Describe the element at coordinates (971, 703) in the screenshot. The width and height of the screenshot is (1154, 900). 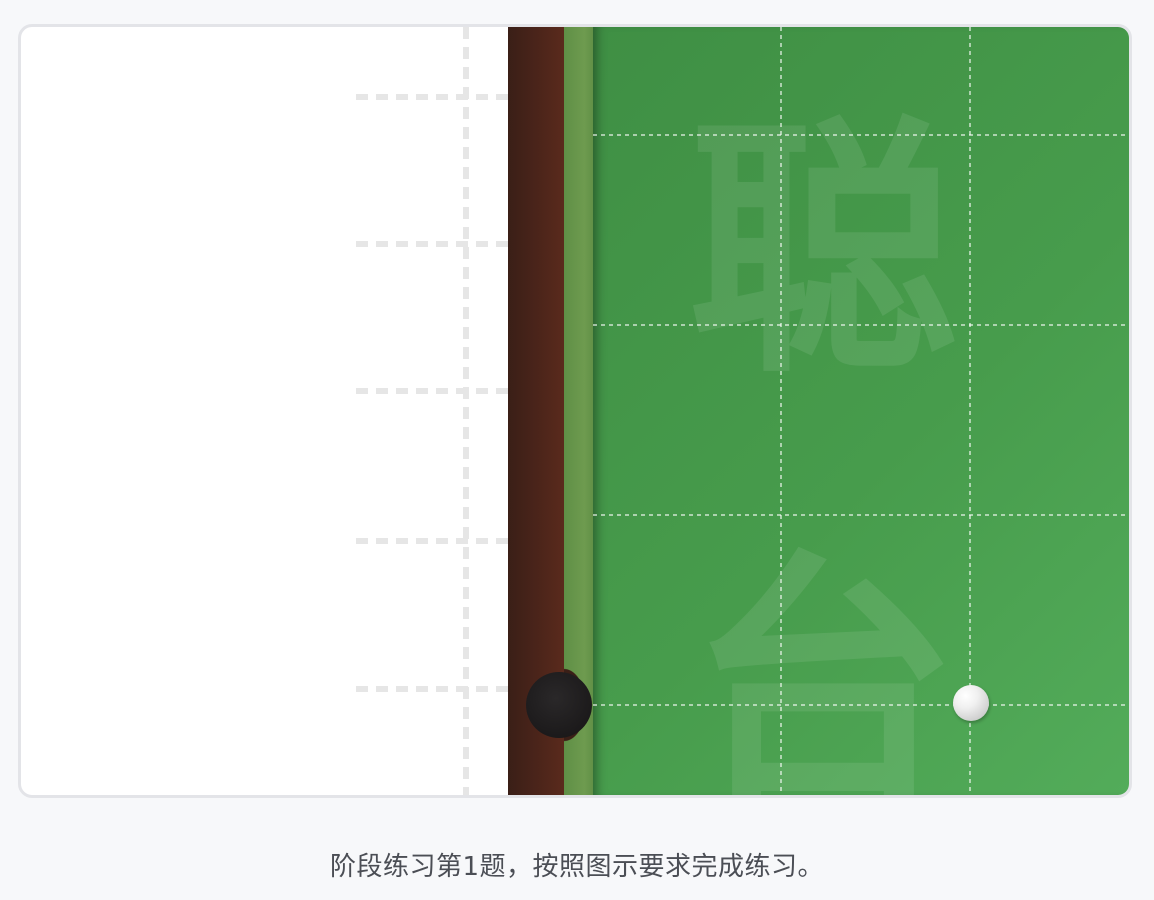
I see `cue-ball` at that location.